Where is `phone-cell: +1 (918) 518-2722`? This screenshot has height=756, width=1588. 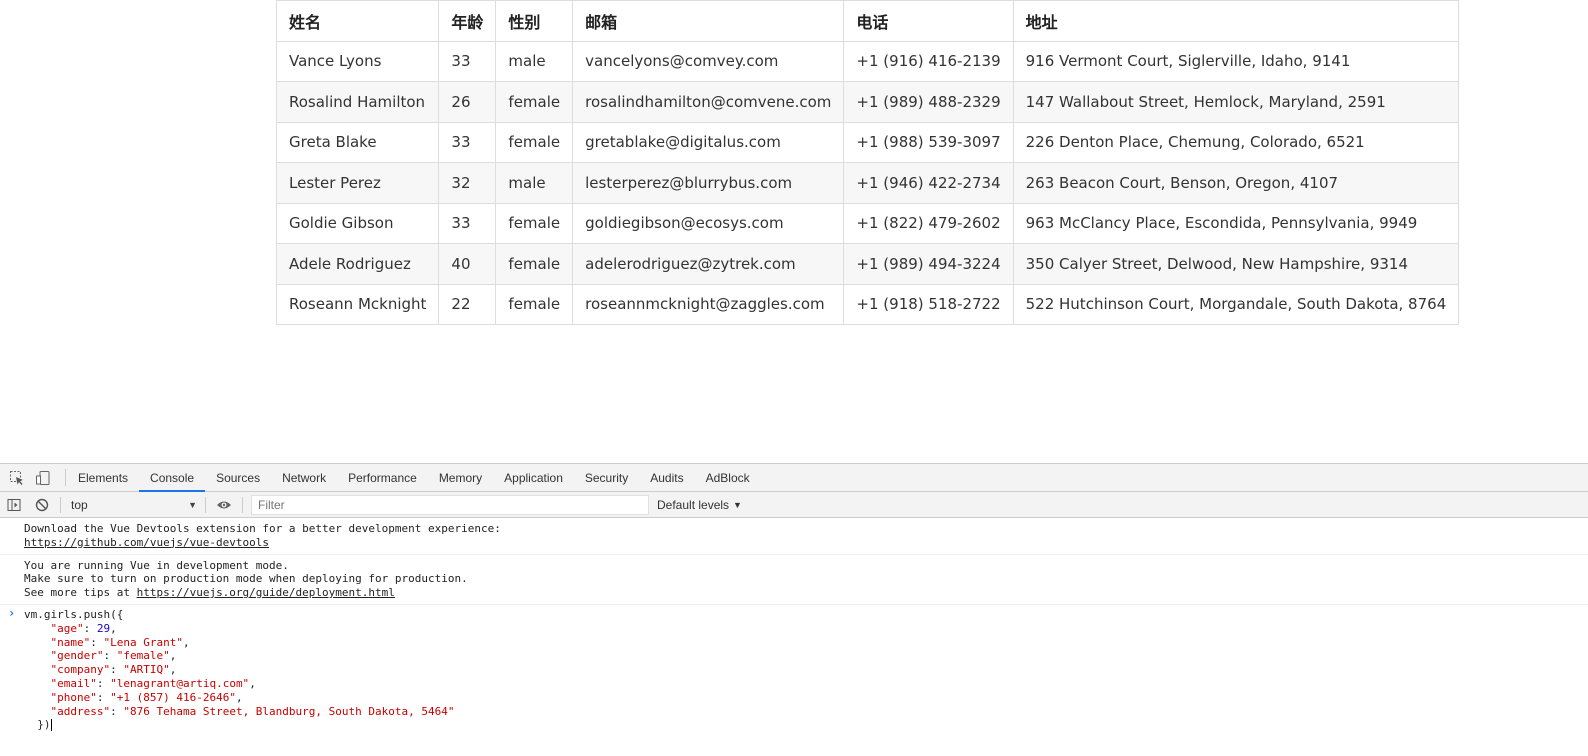
phone-cell: +1 (918) 518-2722 is located at coordinates (928, 304).